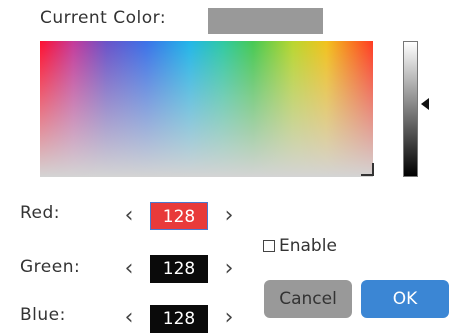  I want to click on cancel-button: Cancel, so click(308, 299).